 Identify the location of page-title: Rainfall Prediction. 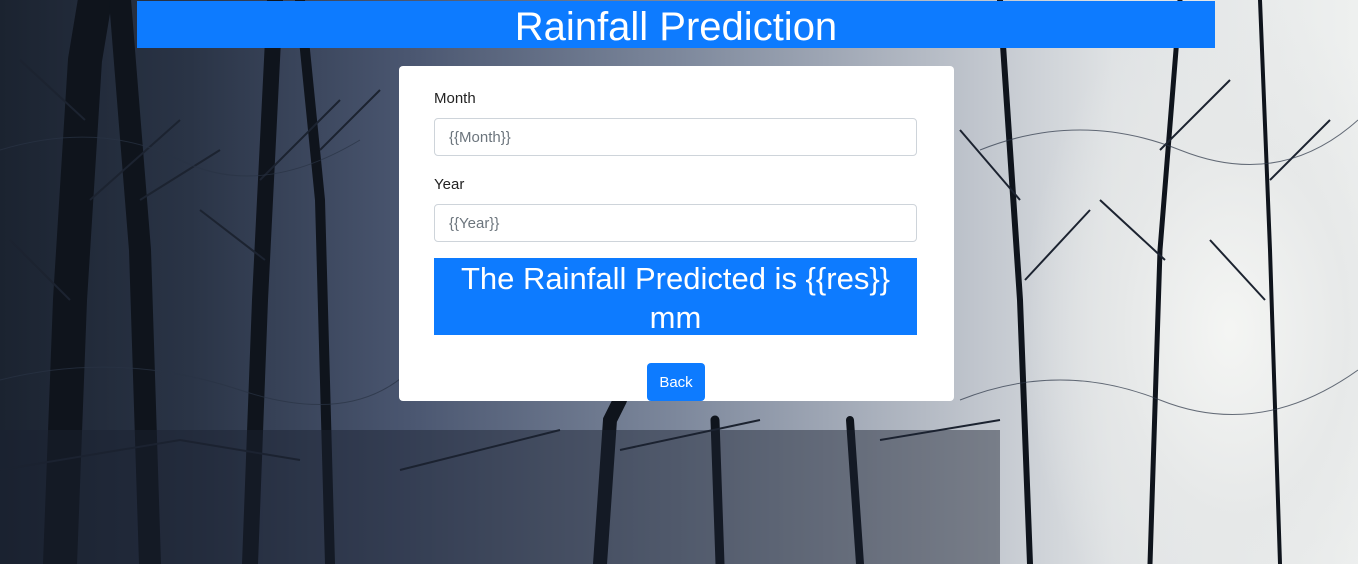
(676, 27).